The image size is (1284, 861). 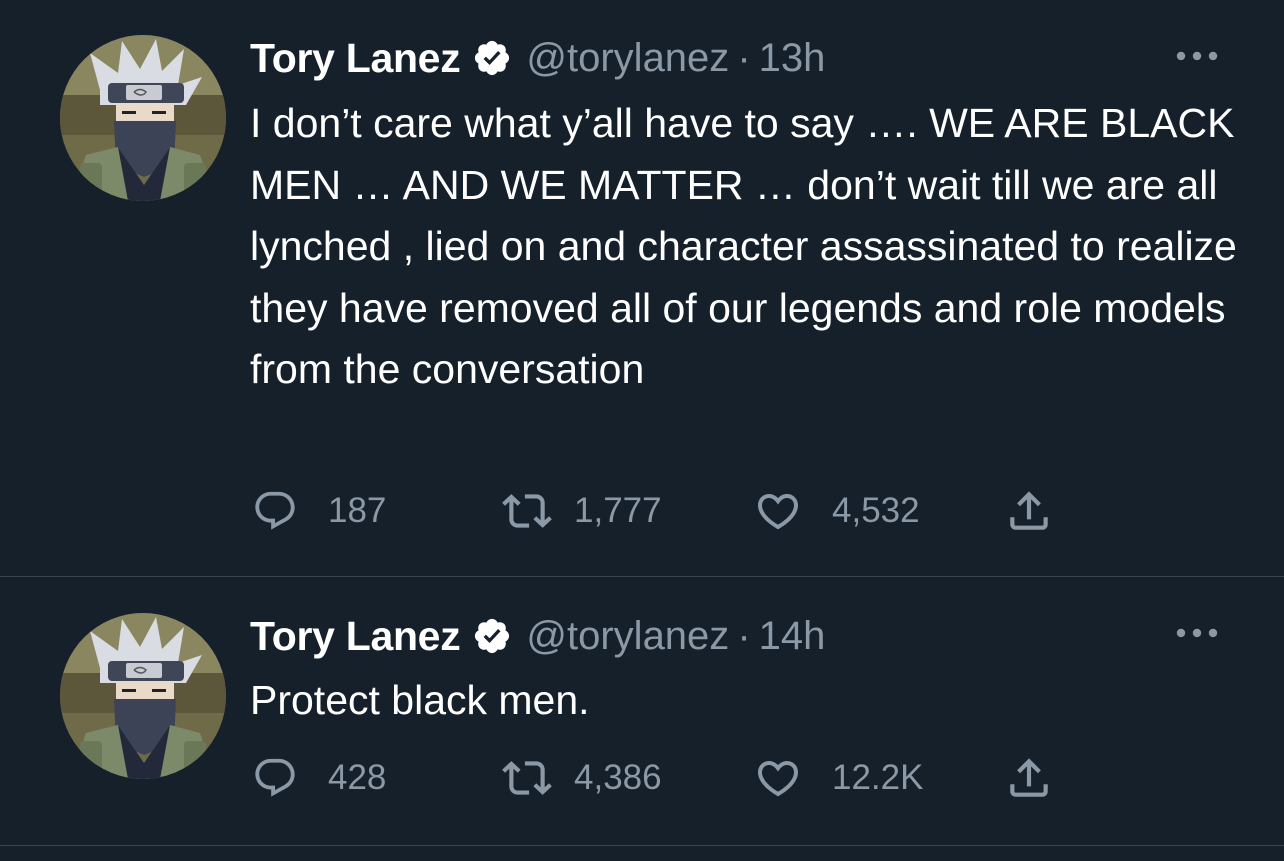 What do you see at coordinates (319, 778) in the screenshot?
I see `reply-button: 428` at bounding box center [319, 778].